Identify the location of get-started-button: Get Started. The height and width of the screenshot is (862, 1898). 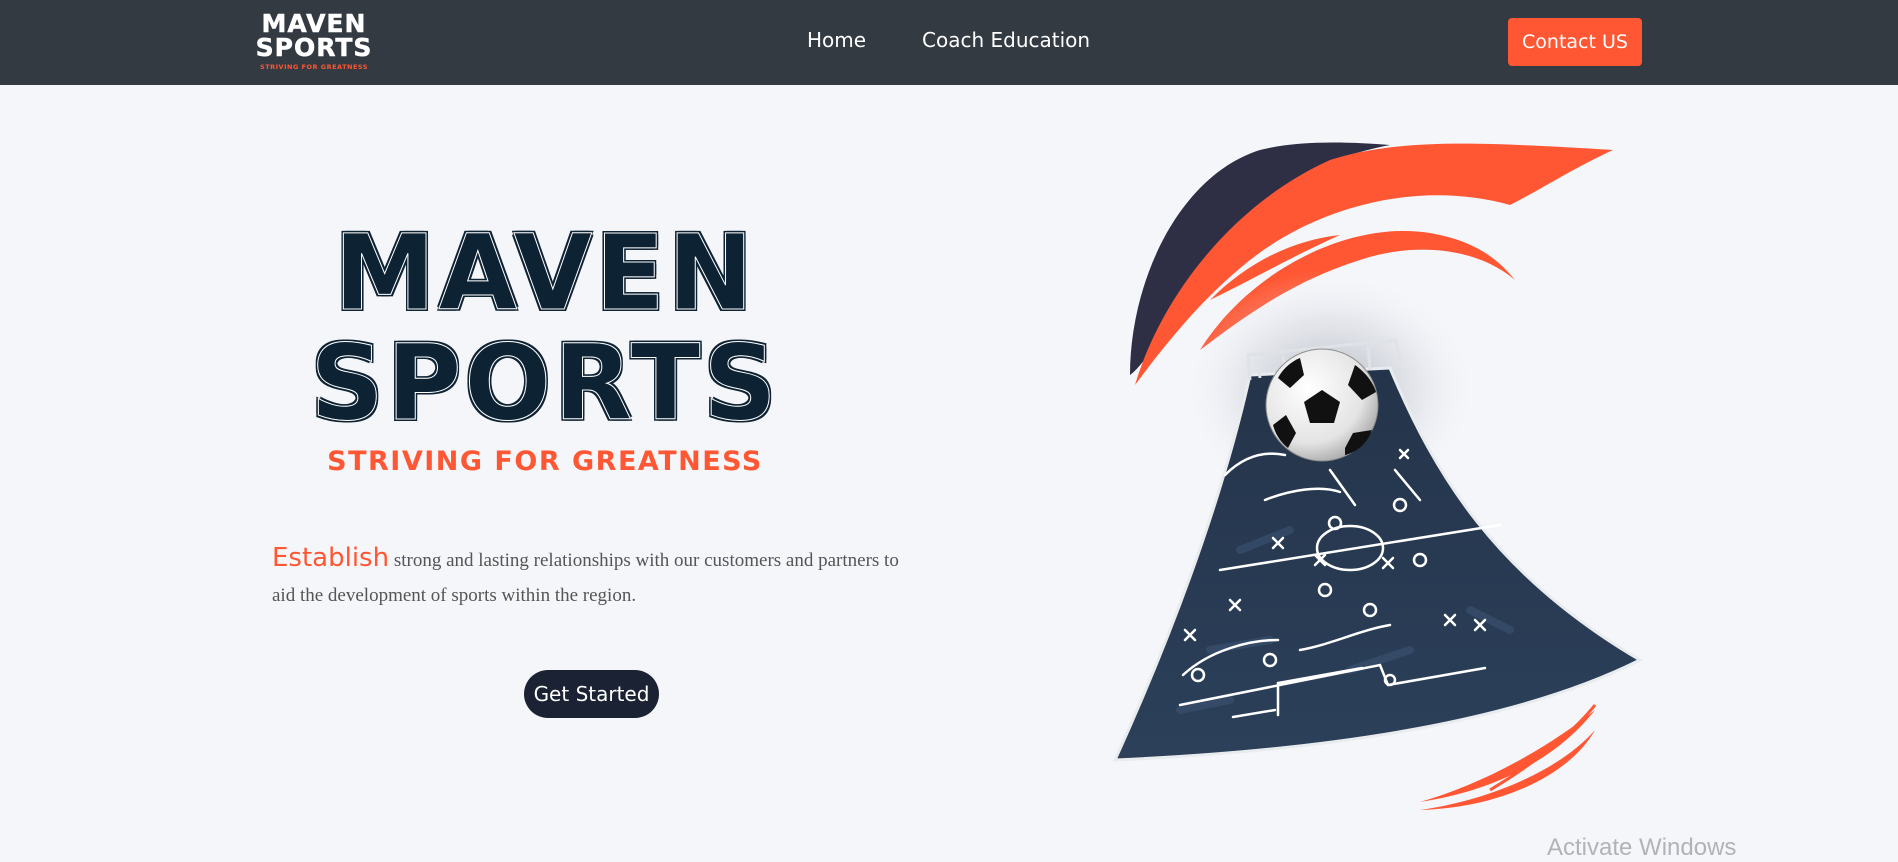
(591, 694).